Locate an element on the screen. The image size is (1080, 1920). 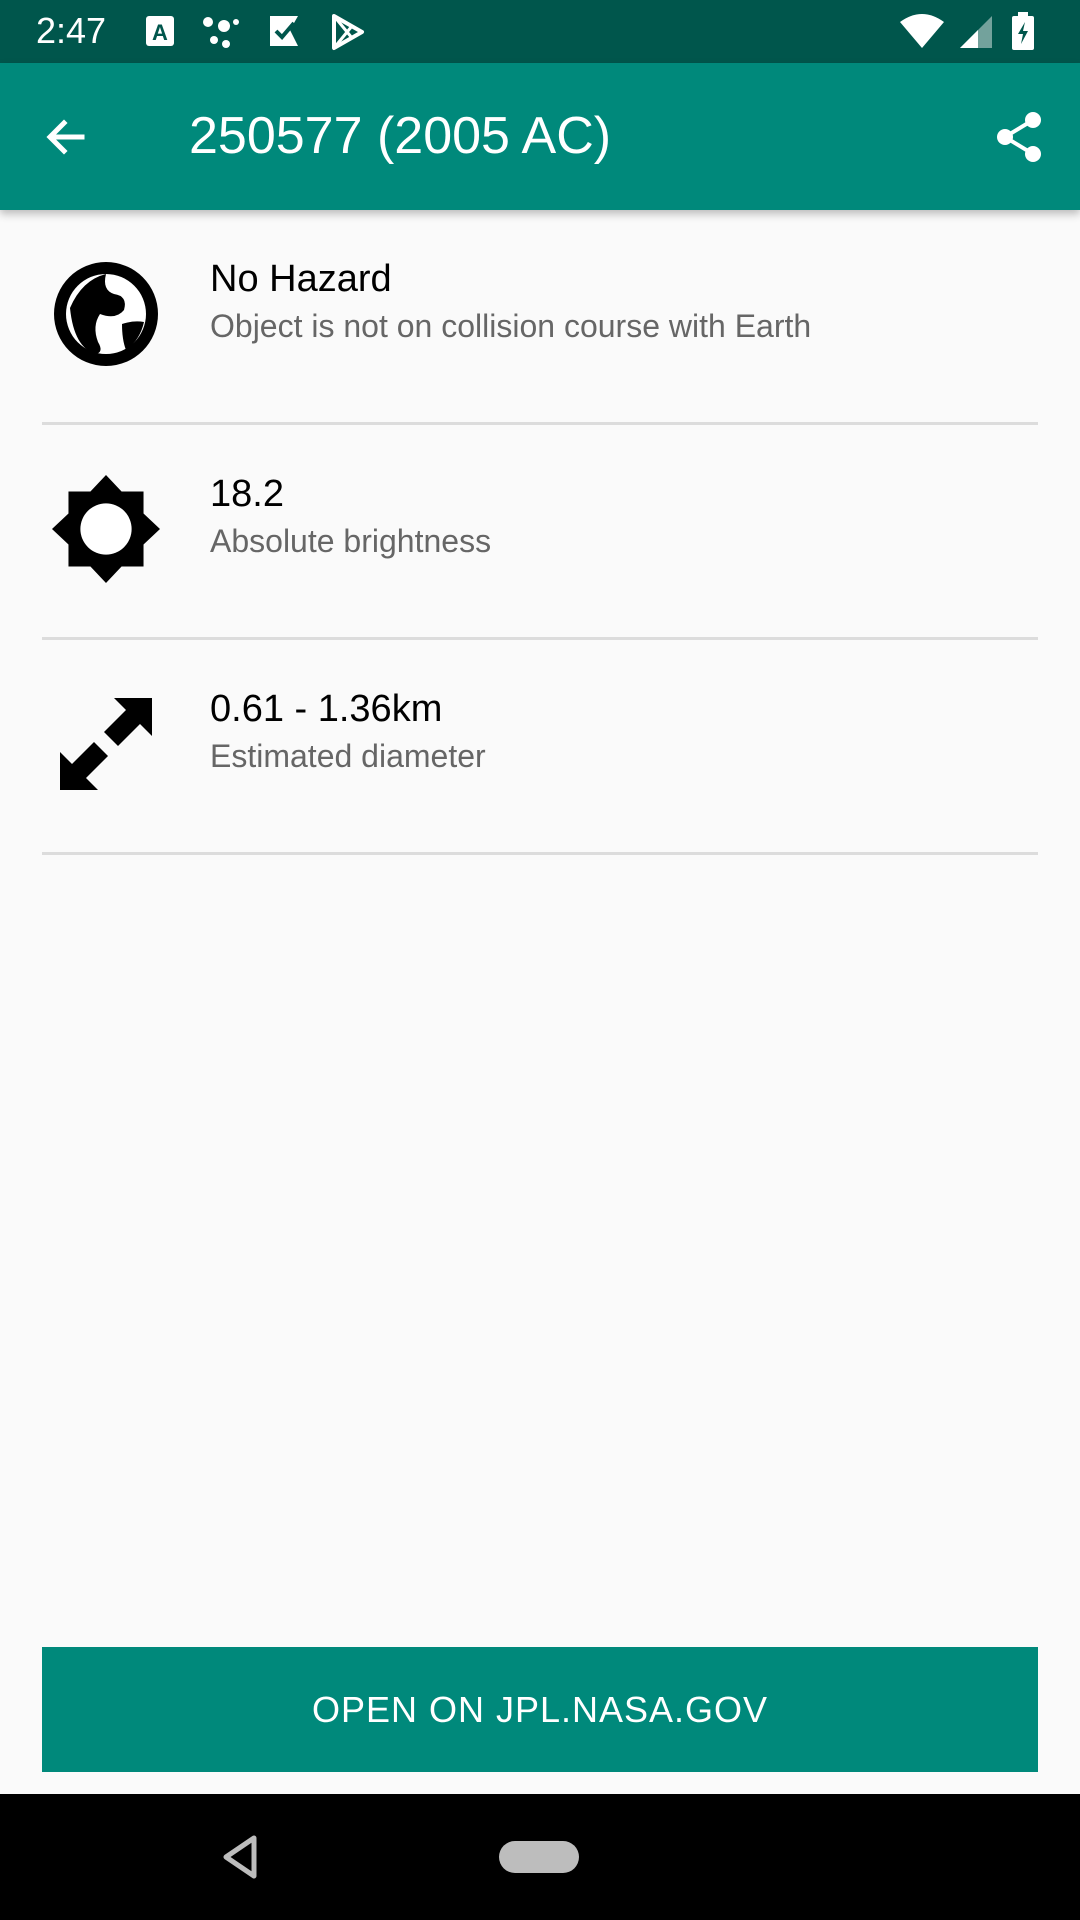
share-button is located at coordinates (1020, 137).